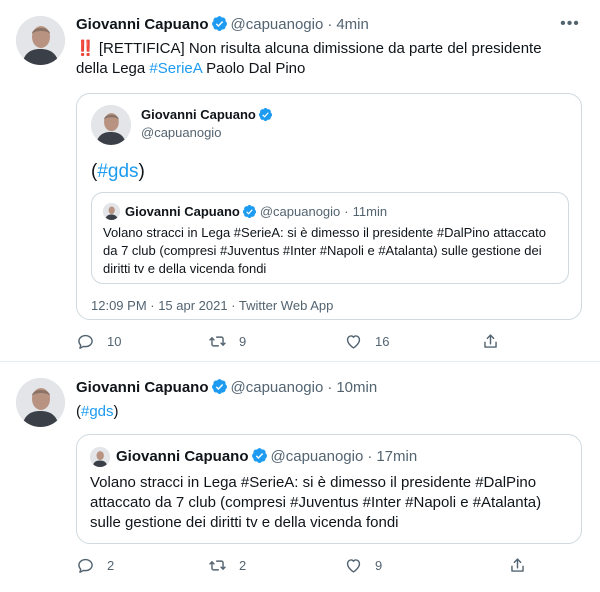  Describe the element at coordinates (356, 387) in the screenshot. I see `tweet-time: 10min` at that location.